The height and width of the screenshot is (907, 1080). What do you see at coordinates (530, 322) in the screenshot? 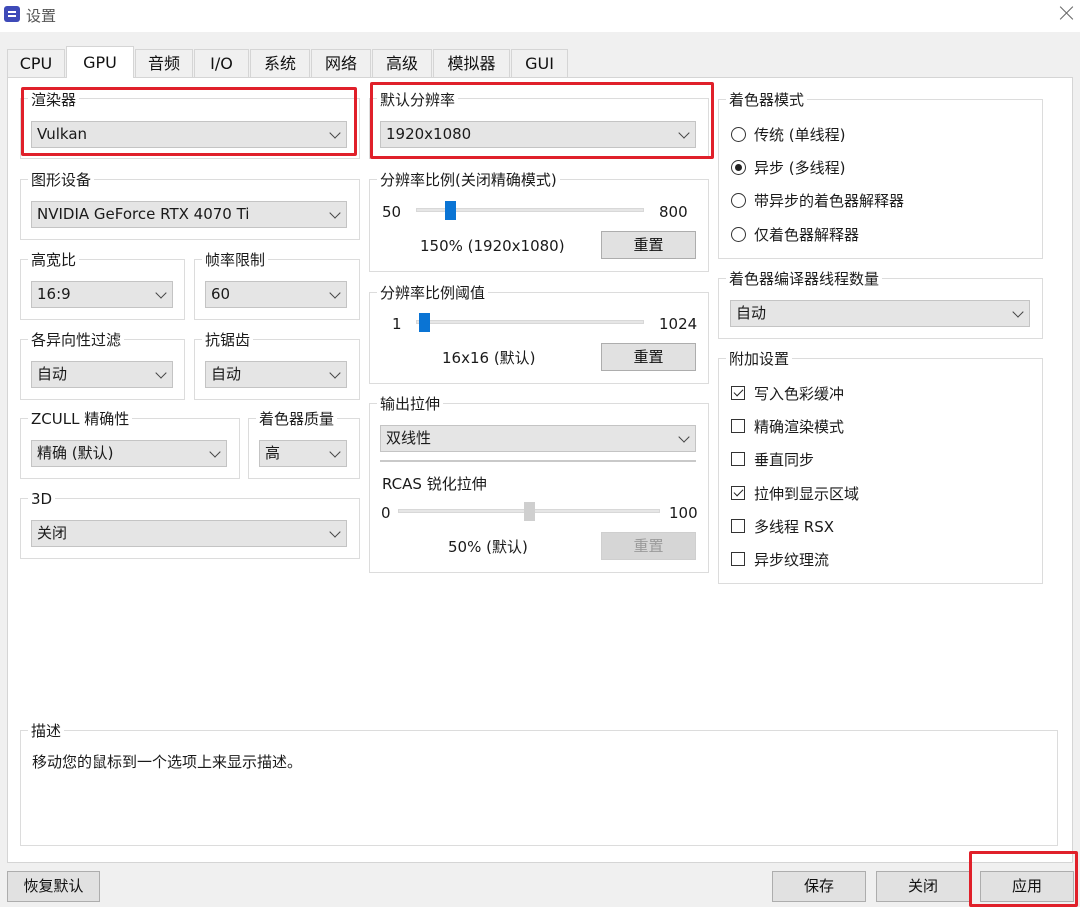
I see `scale-threshold-track` at bounding box center [530, 322].